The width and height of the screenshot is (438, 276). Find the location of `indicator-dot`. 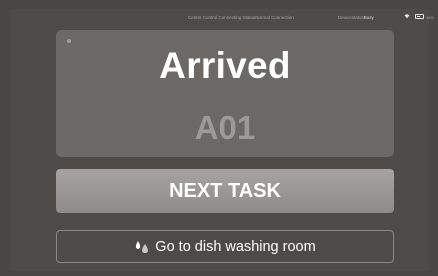

indicator-dot is located at coordinates (69, 41).